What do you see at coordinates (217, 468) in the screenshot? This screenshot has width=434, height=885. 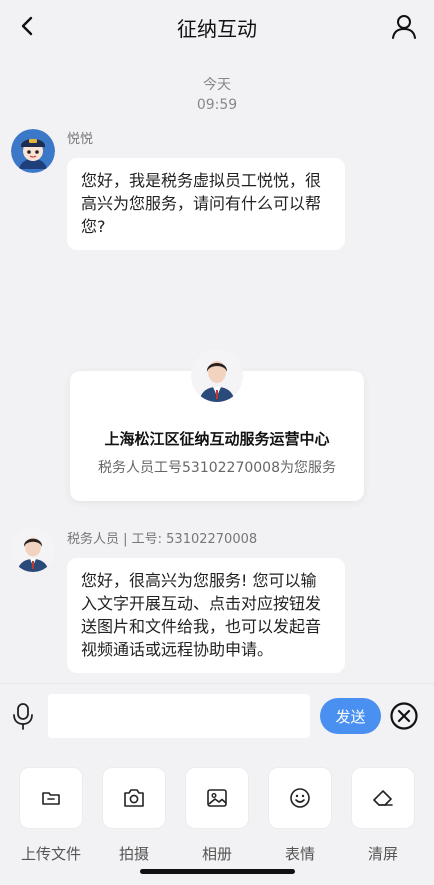 I see `service-staff-subtitle: 税务人员工号53102270008为您服务` at bounding box center [217, 468].